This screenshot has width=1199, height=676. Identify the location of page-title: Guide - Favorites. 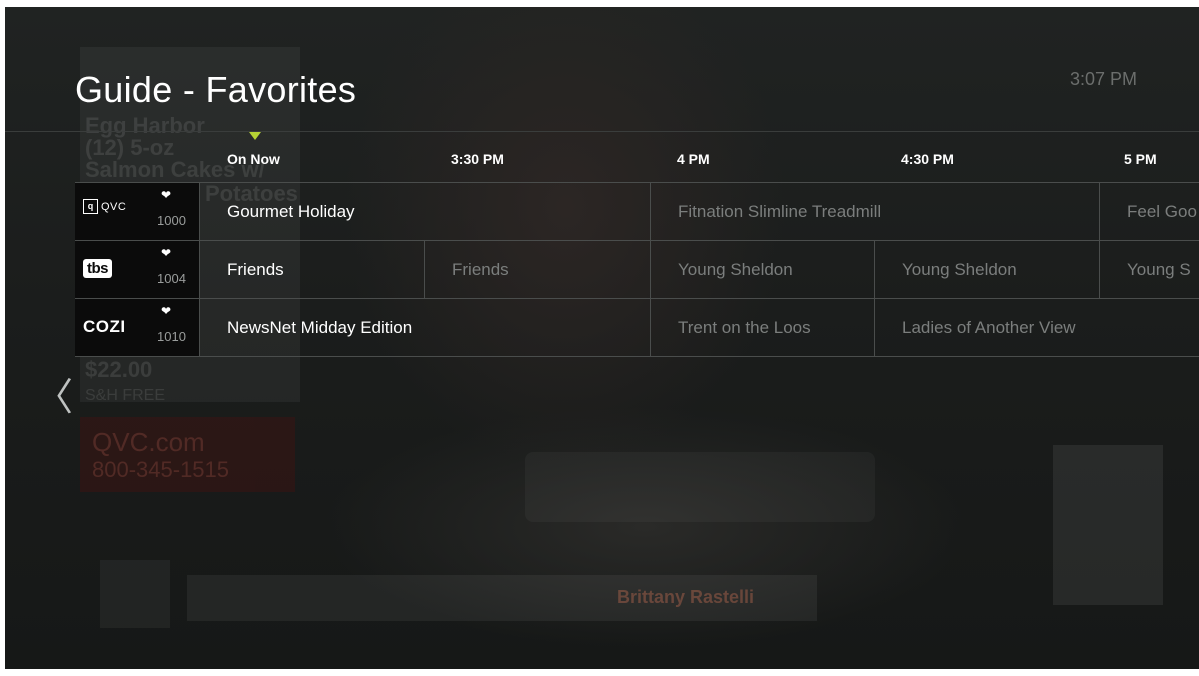
(216, 89).